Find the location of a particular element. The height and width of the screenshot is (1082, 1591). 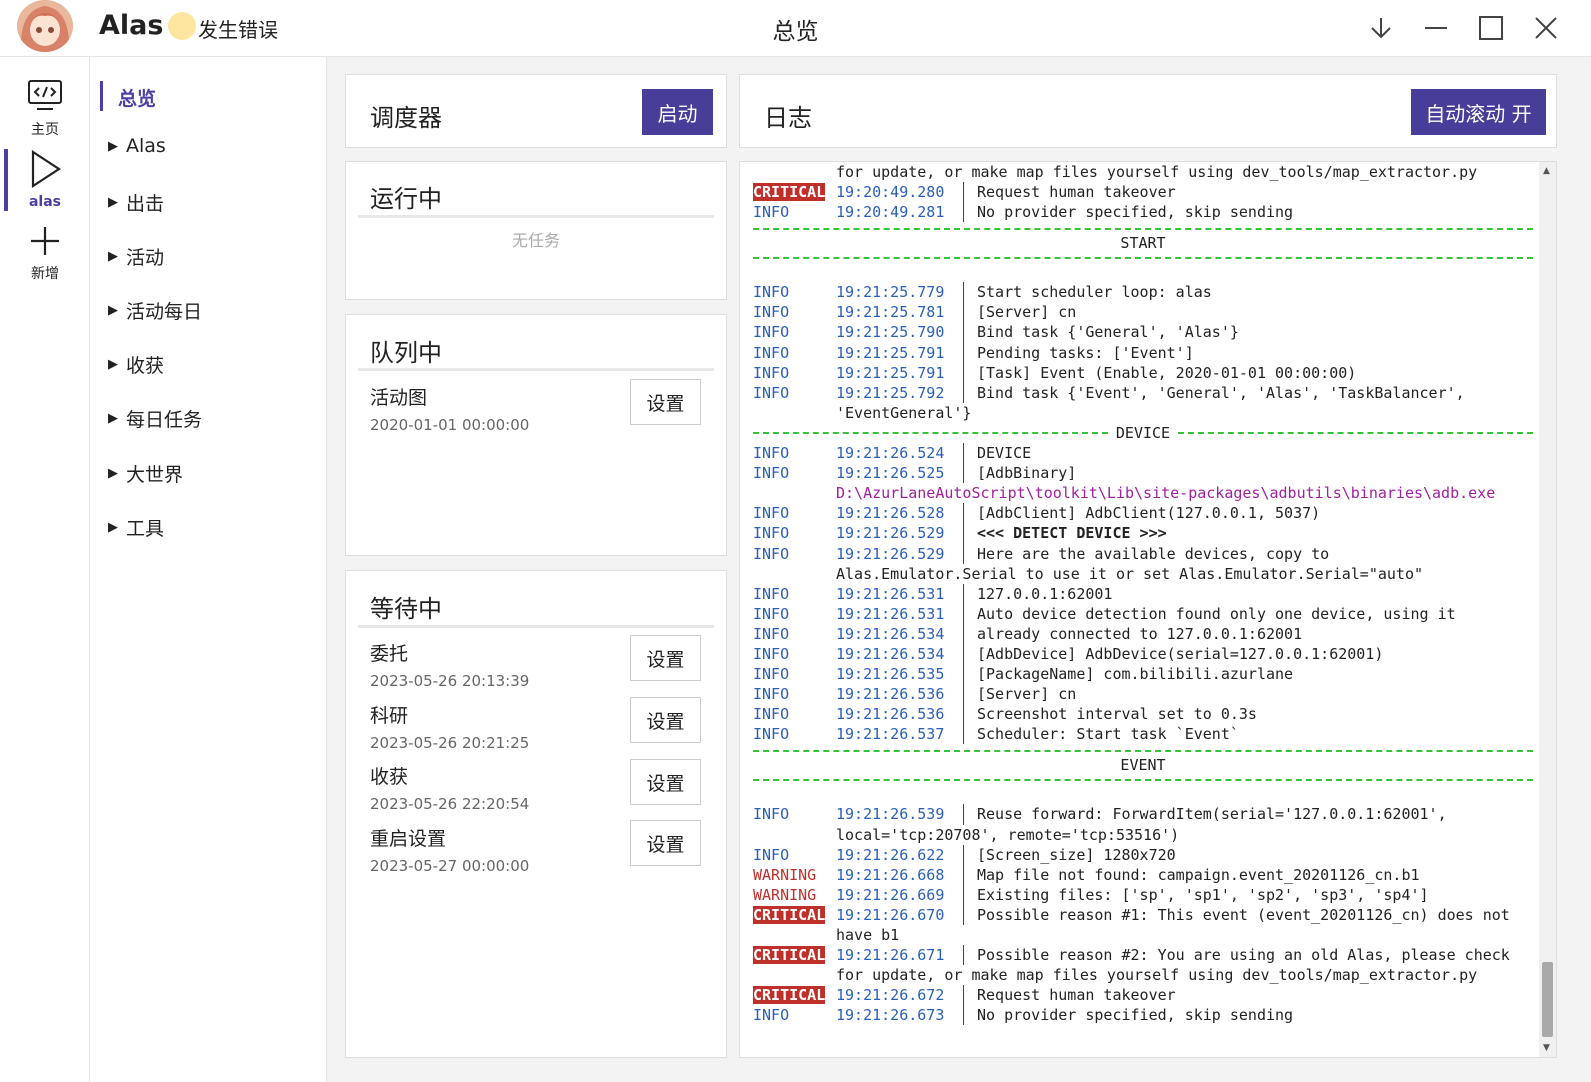

task-time: 2023-05-26 20:13:39 is located at coordinates (450, 681).